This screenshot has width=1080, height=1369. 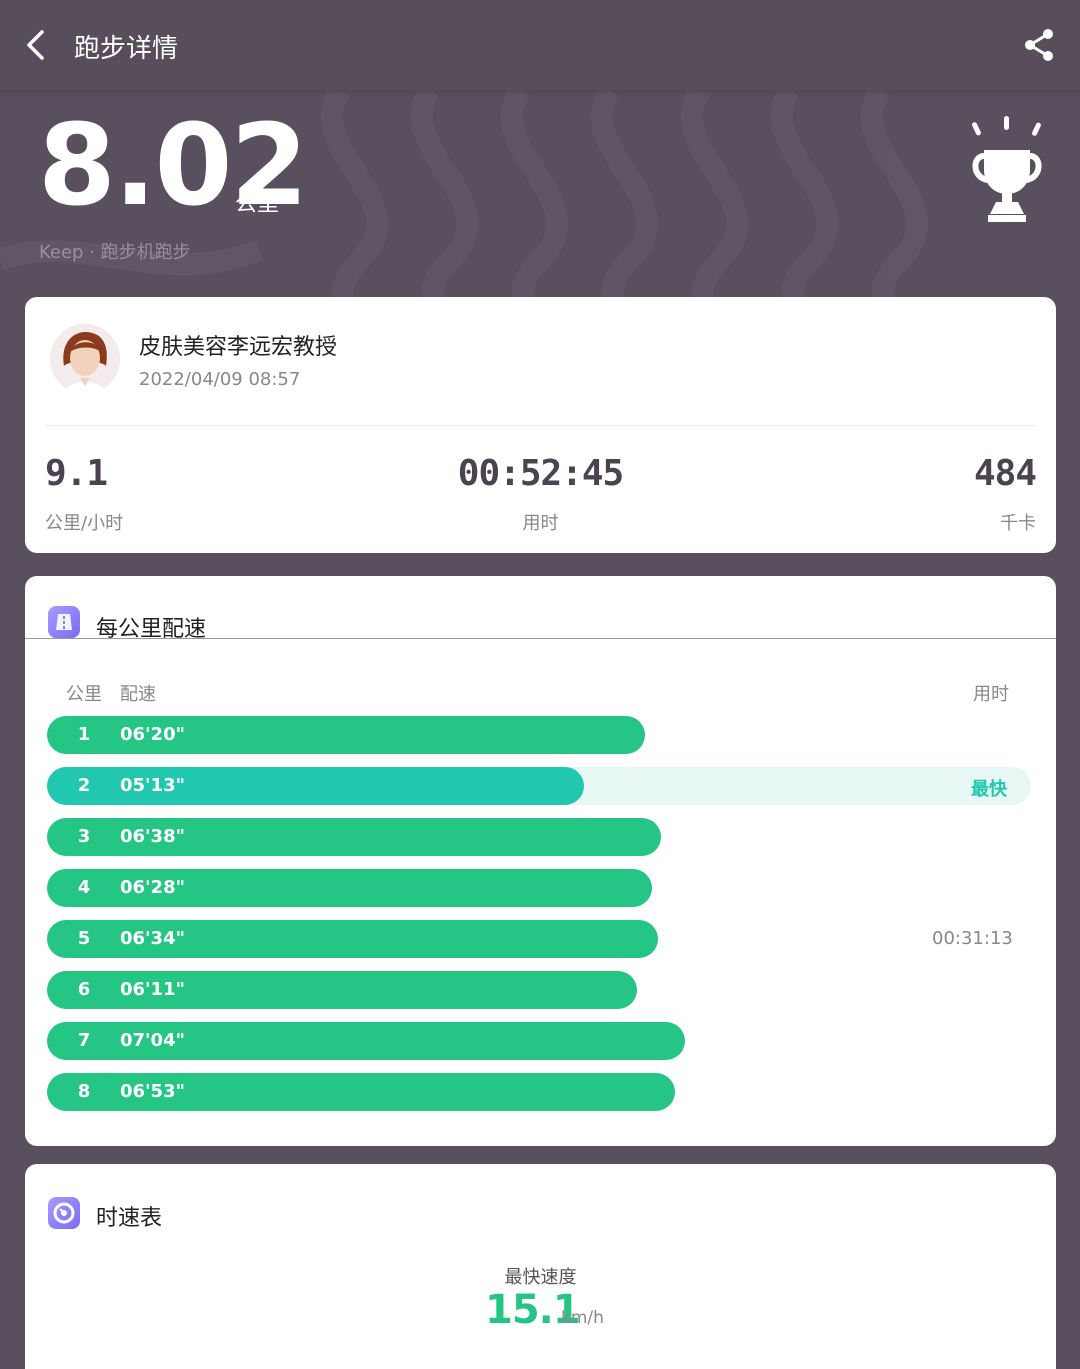 What do you see at coordinates (540, 45) in the screenshot?
I see `top-bar: 跑步详情` at bounding box center [540, 45].